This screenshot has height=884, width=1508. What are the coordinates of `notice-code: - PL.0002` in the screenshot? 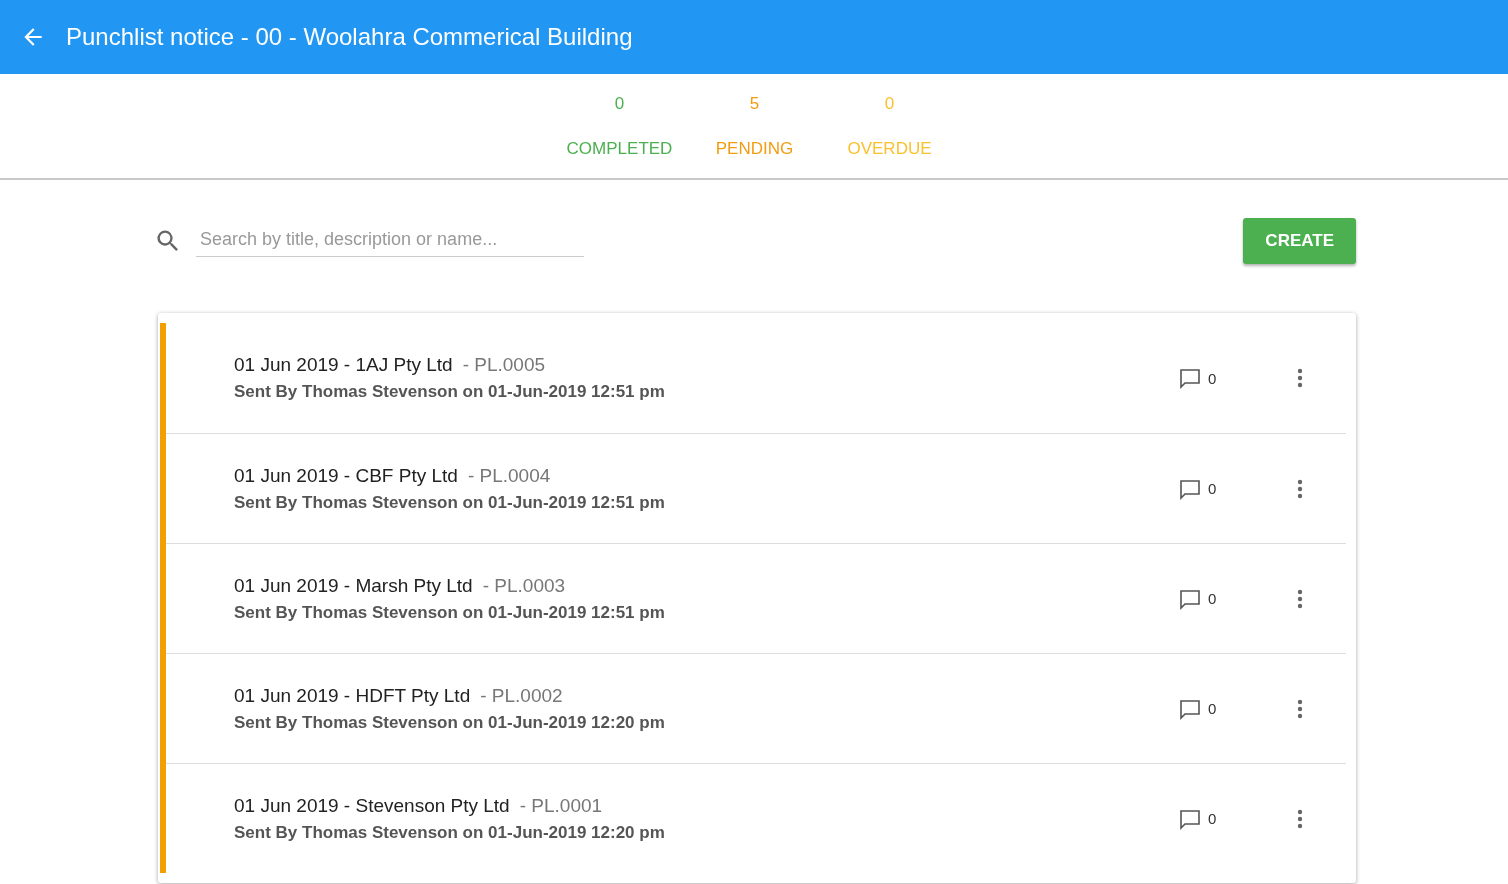 It's located at (521, 695).